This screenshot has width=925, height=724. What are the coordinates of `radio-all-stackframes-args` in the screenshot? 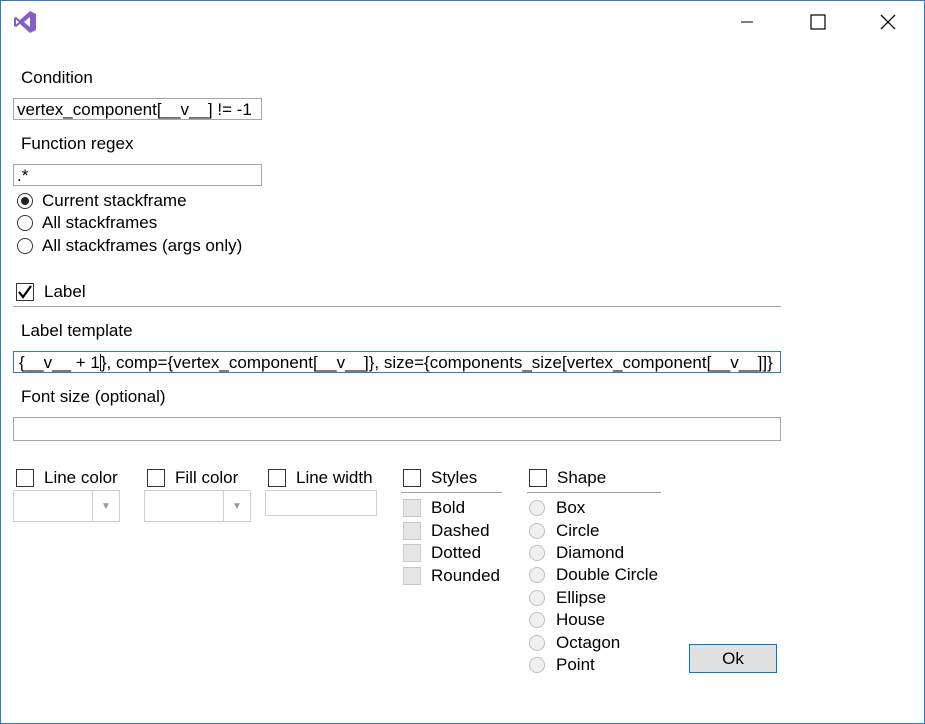 It's located at (25, 246).